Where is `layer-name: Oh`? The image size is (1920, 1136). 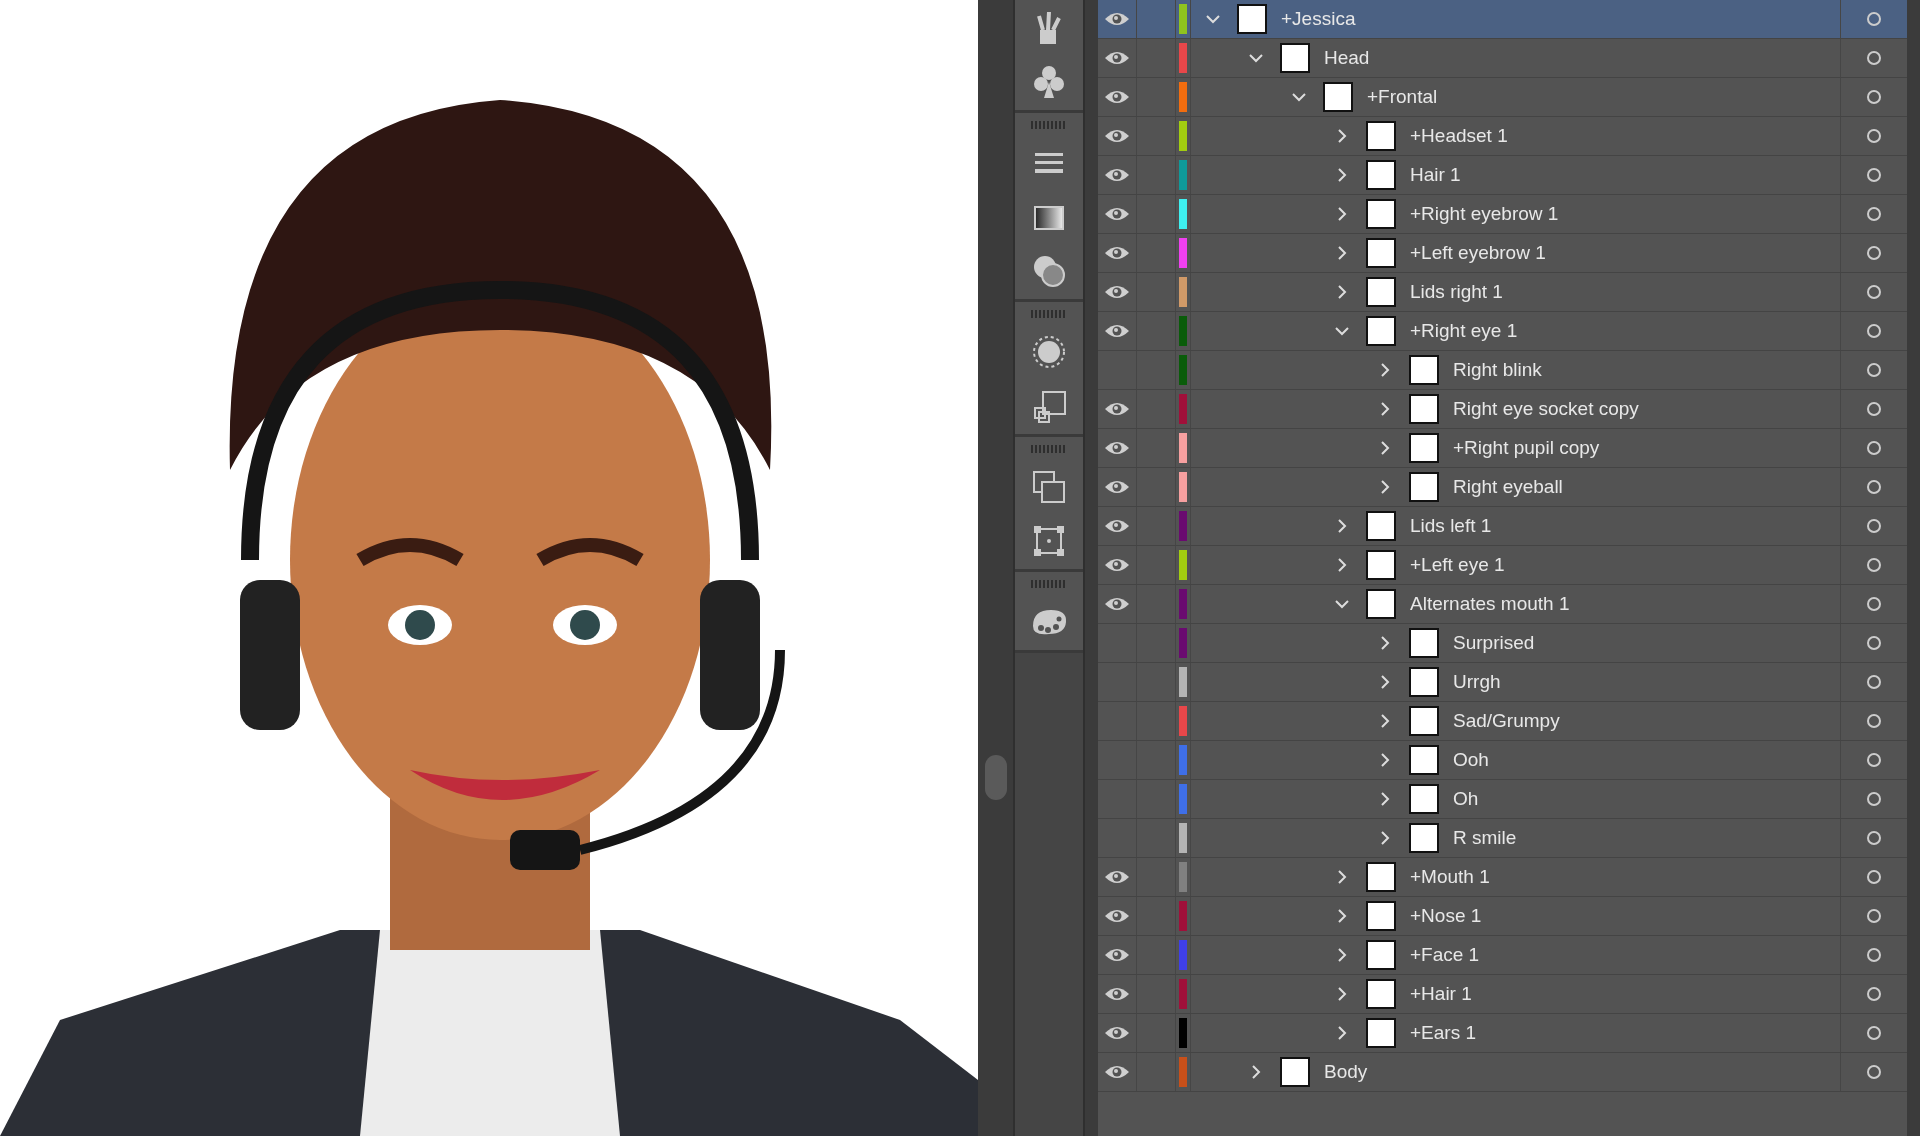 layer-name: Oh is located at coordinates (1466, 799).